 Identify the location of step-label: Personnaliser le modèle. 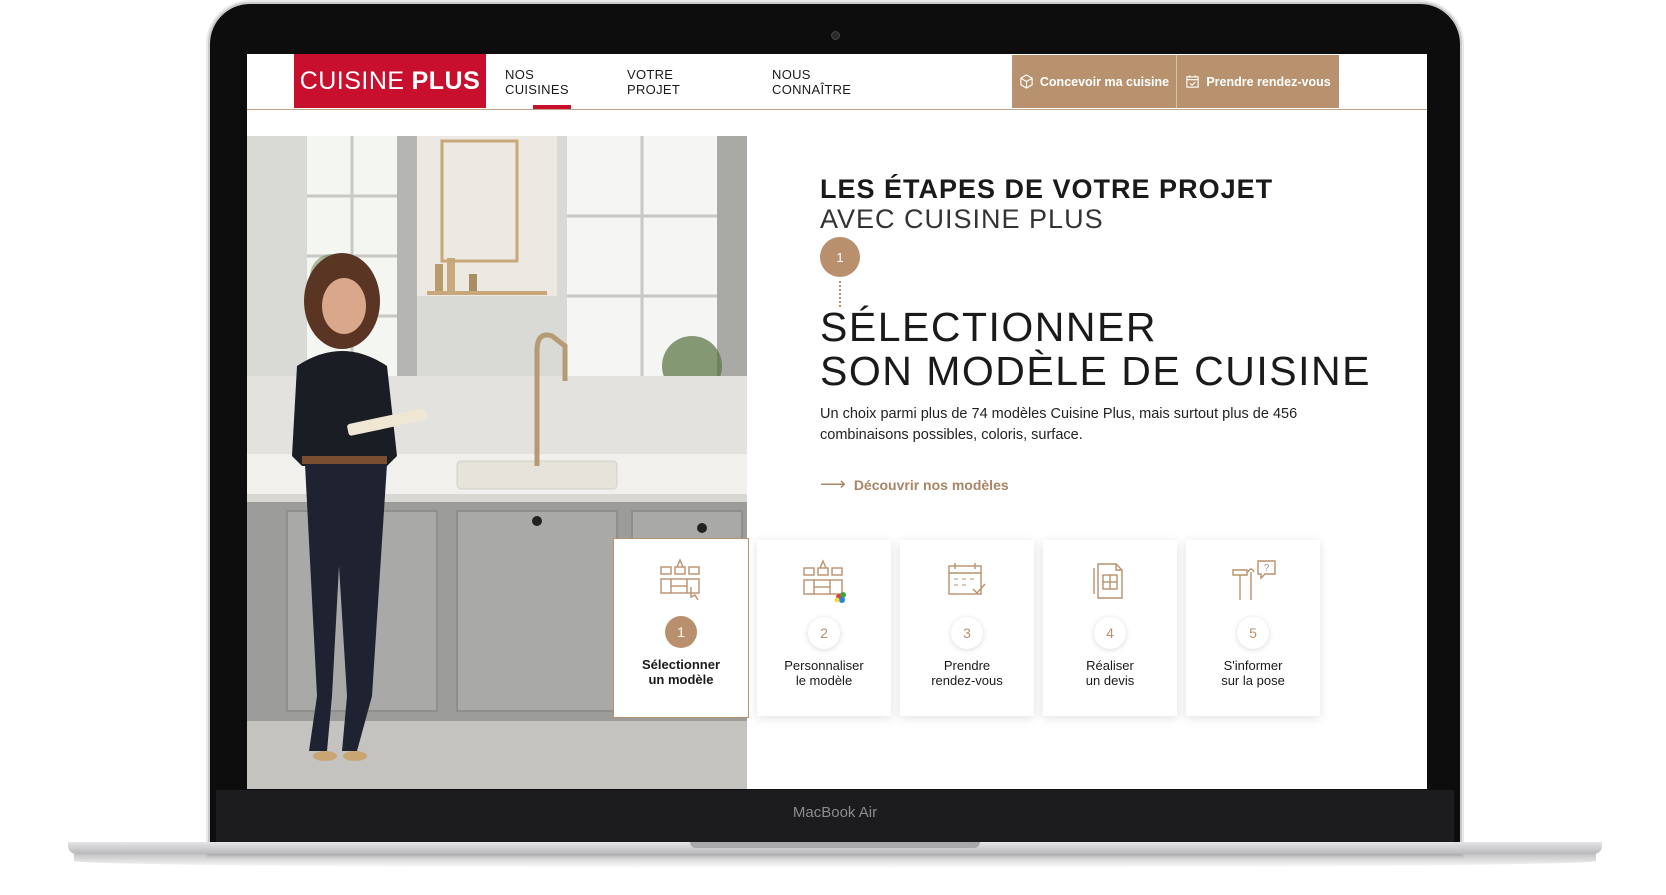
(824, 673).